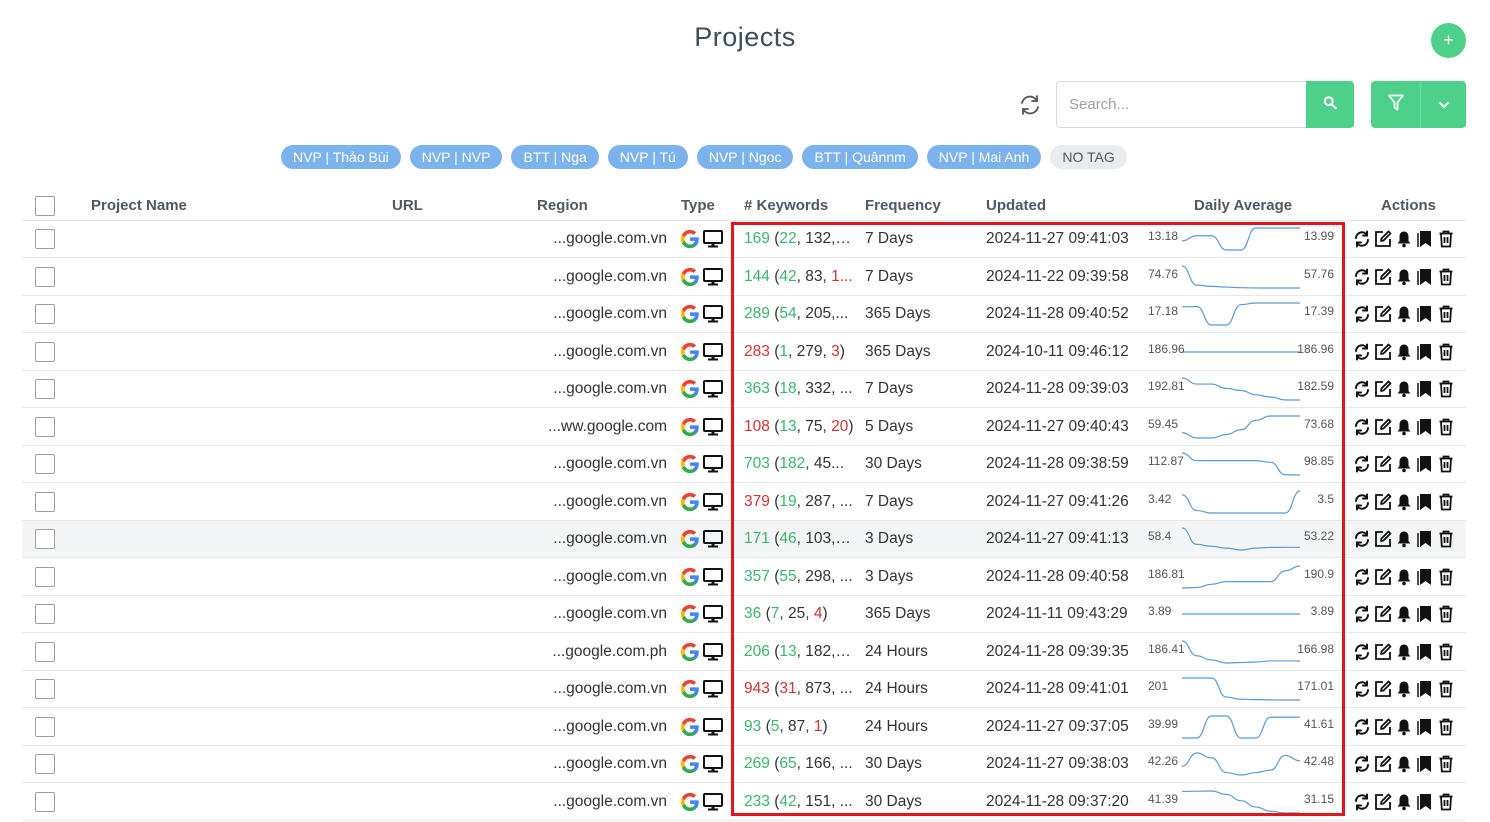 This screenshot has width=1490, height=822. What do you see at coordinates (555, 157) in the screenshot?
I see `tag-chip: BTT | Nga` at bounding box center [555, 157].